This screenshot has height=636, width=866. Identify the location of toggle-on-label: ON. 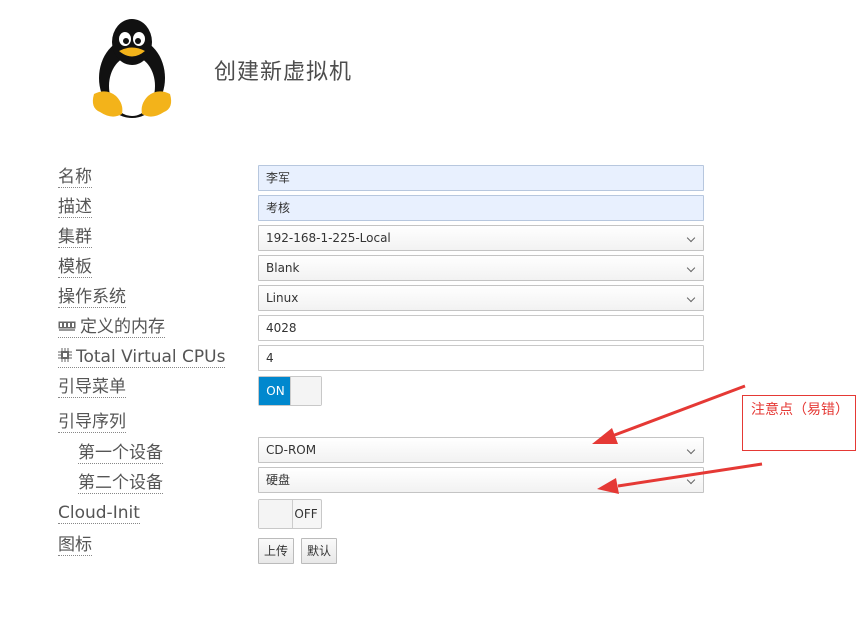
(275, 391).